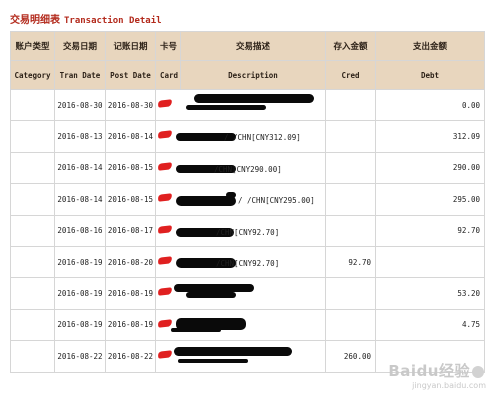 Image resolution: width=500 pixels, height=402 pixels. I want to click on debt-cell: 0.00, so click(430, 105).